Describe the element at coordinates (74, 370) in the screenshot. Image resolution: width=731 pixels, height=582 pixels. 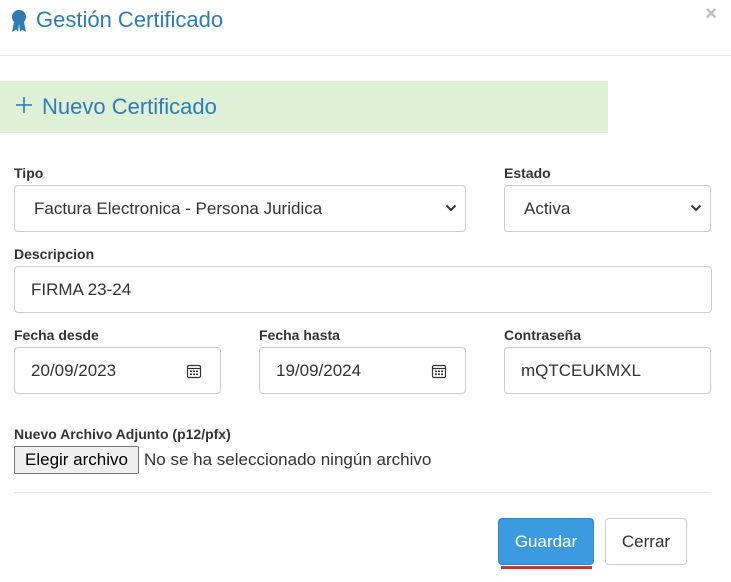
I see `fecha-desde-value: 20/09/2023` at that location.